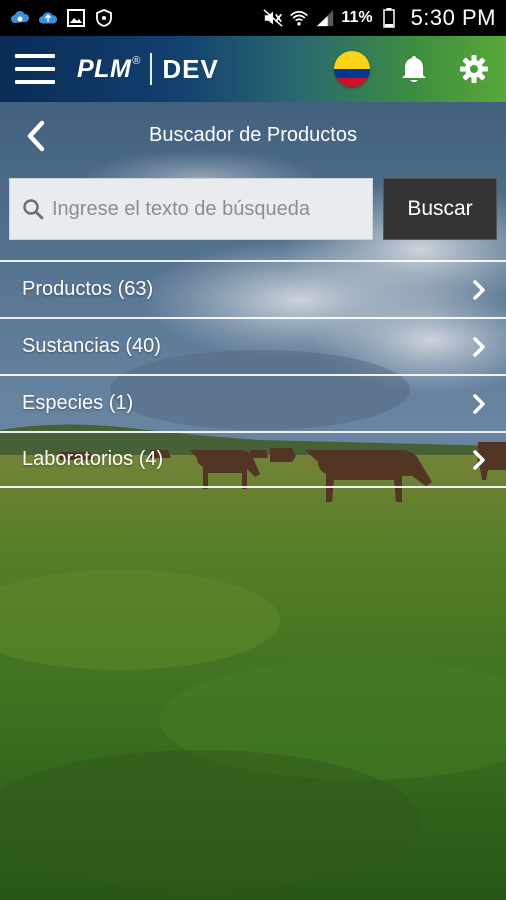 Image resolution: width=506 pixels, height=900 pixels. Describe the element at coordinates (253, 69) in the screenshot. I see `app-bar: PLM ® DEV` at that location.